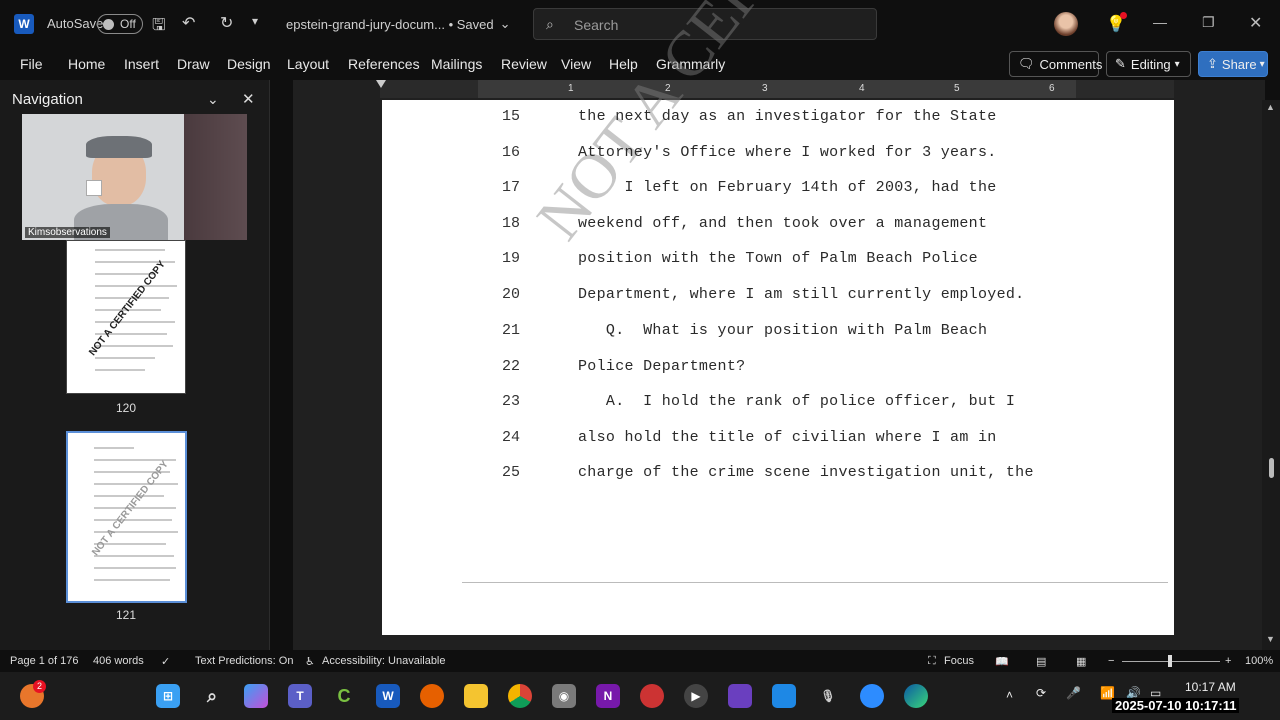 Image resolution: width=1280 pixels, height=720 pixels. I want to click on transcript-line: I left on February 14th of 2003, had the, so click(787, 187).